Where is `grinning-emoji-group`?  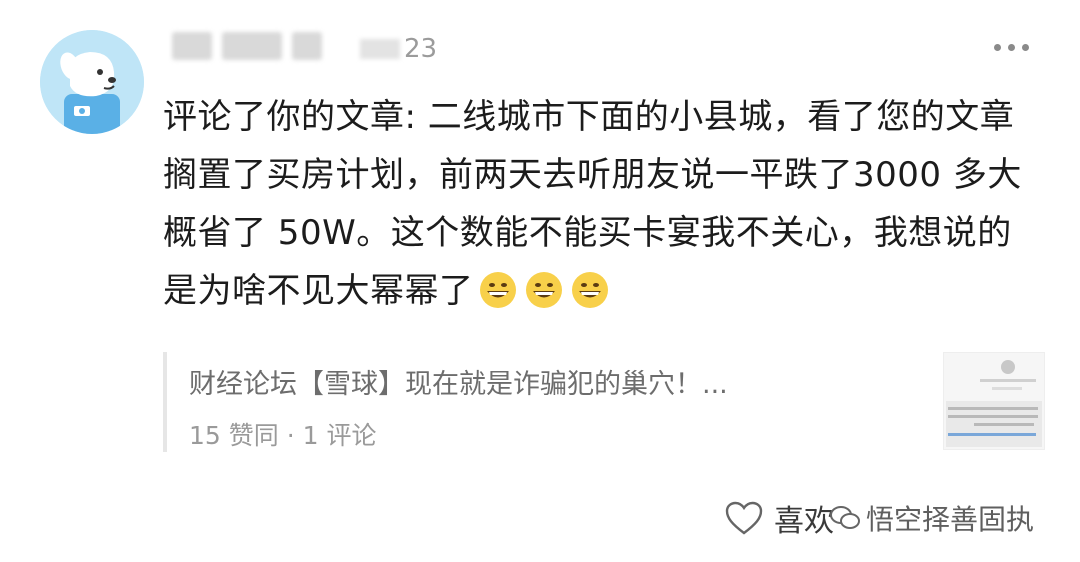
grinning-emoji-group is located at coordinates (544, 290).